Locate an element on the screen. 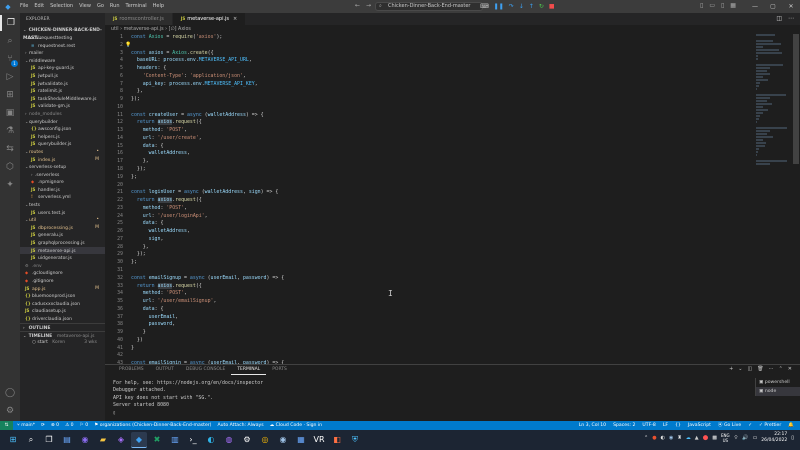 The height and width of the screenshot is (450, 800). file-item: {}cadusxxxclaudia.json is located at coordinates (62, 304).